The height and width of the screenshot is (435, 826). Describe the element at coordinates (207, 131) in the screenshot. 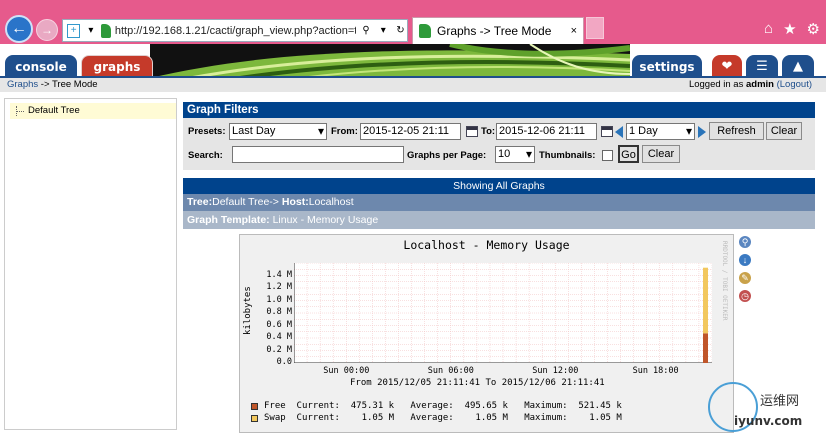

I see `presets-label: Presets:` at that location.